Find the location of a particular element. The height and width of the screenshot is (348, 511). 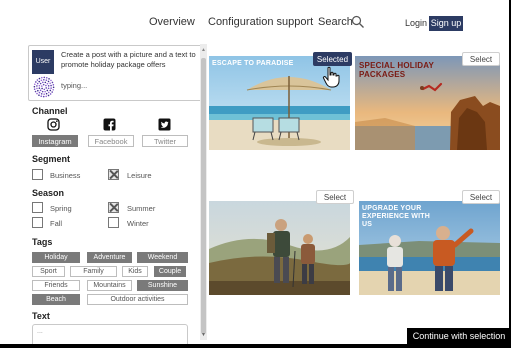

image-caption: UPGRADE YOUR EXPERIENCE WITH US is located at coordinates (396, 216).